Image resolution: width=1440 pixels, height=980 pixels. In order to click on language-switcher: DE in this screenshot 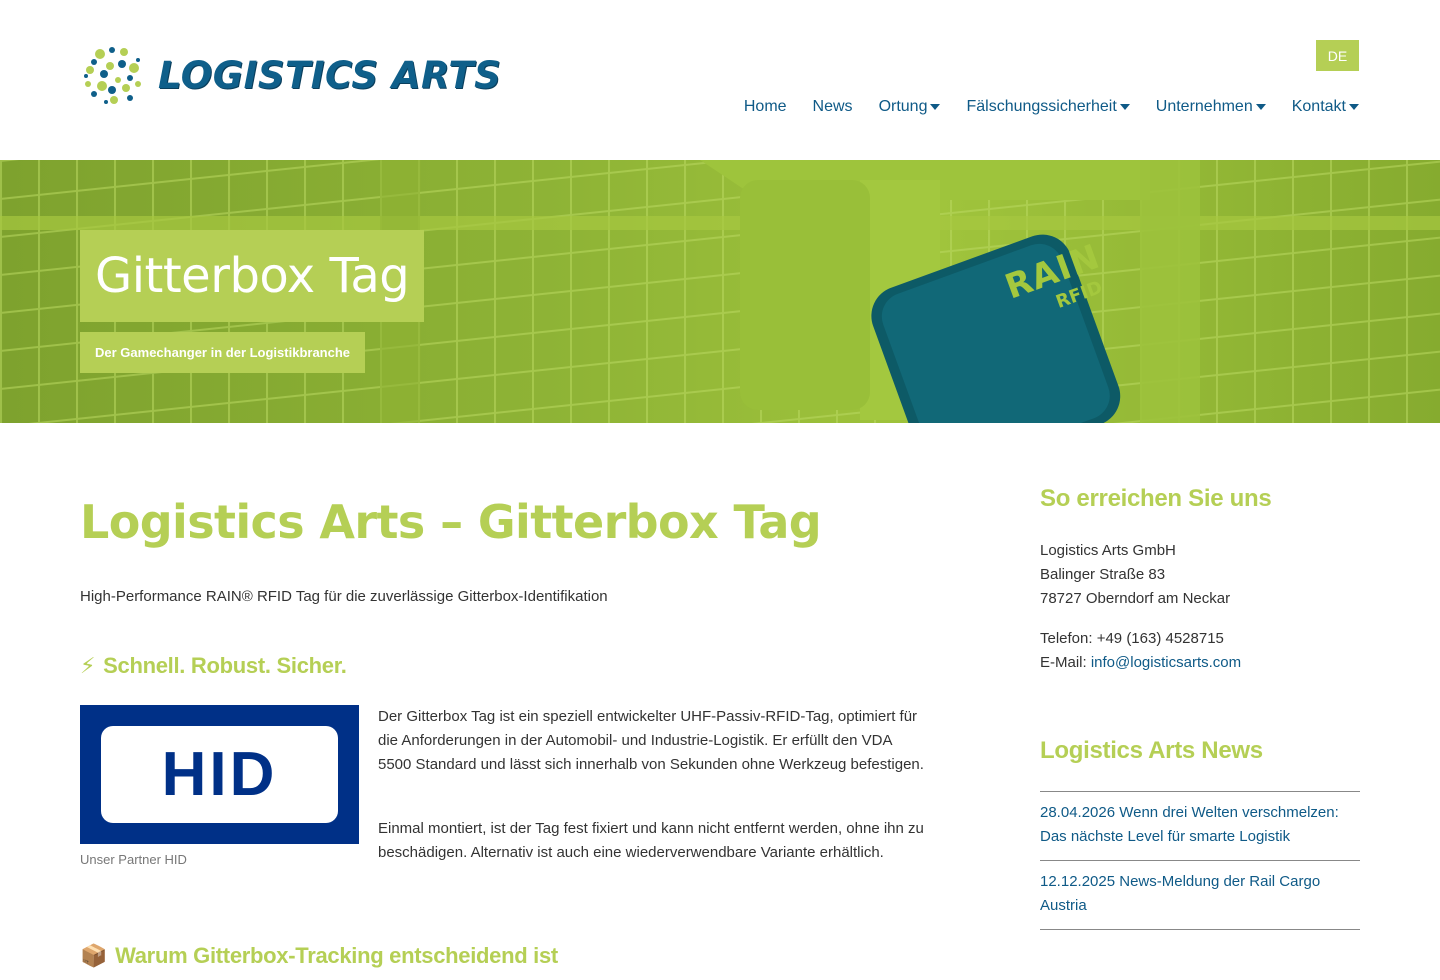, I will do `click(1337, 55)`.